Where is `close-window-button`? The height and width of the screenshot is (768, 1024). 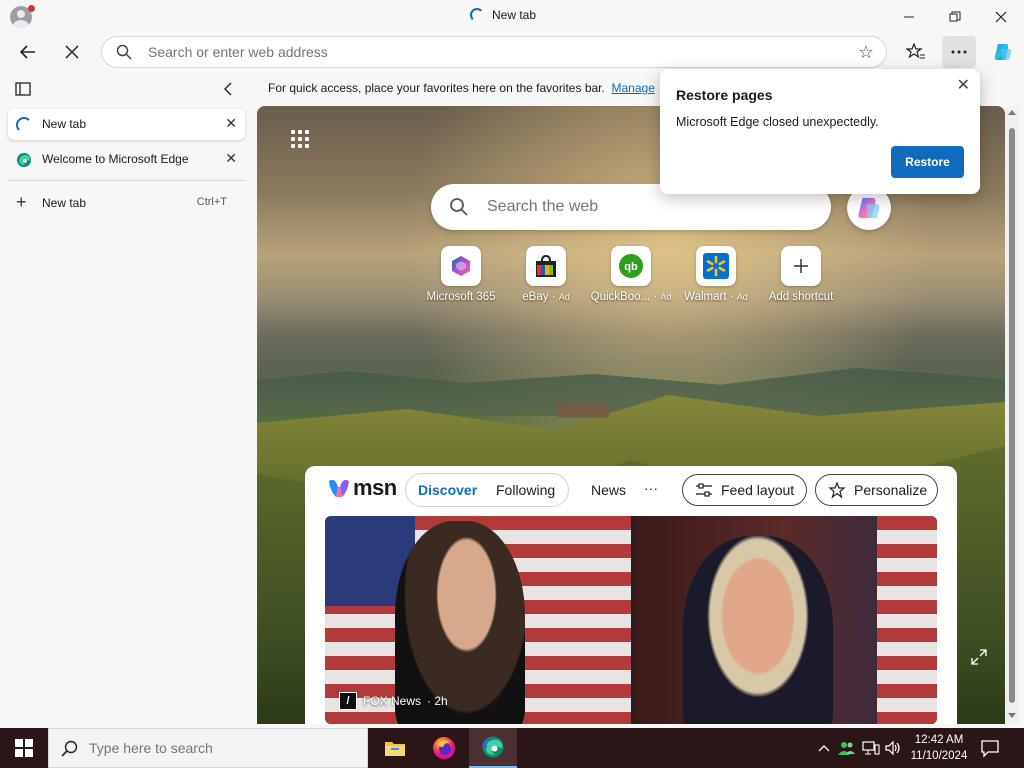 close-window-button is located at coordinates (1001, 16).